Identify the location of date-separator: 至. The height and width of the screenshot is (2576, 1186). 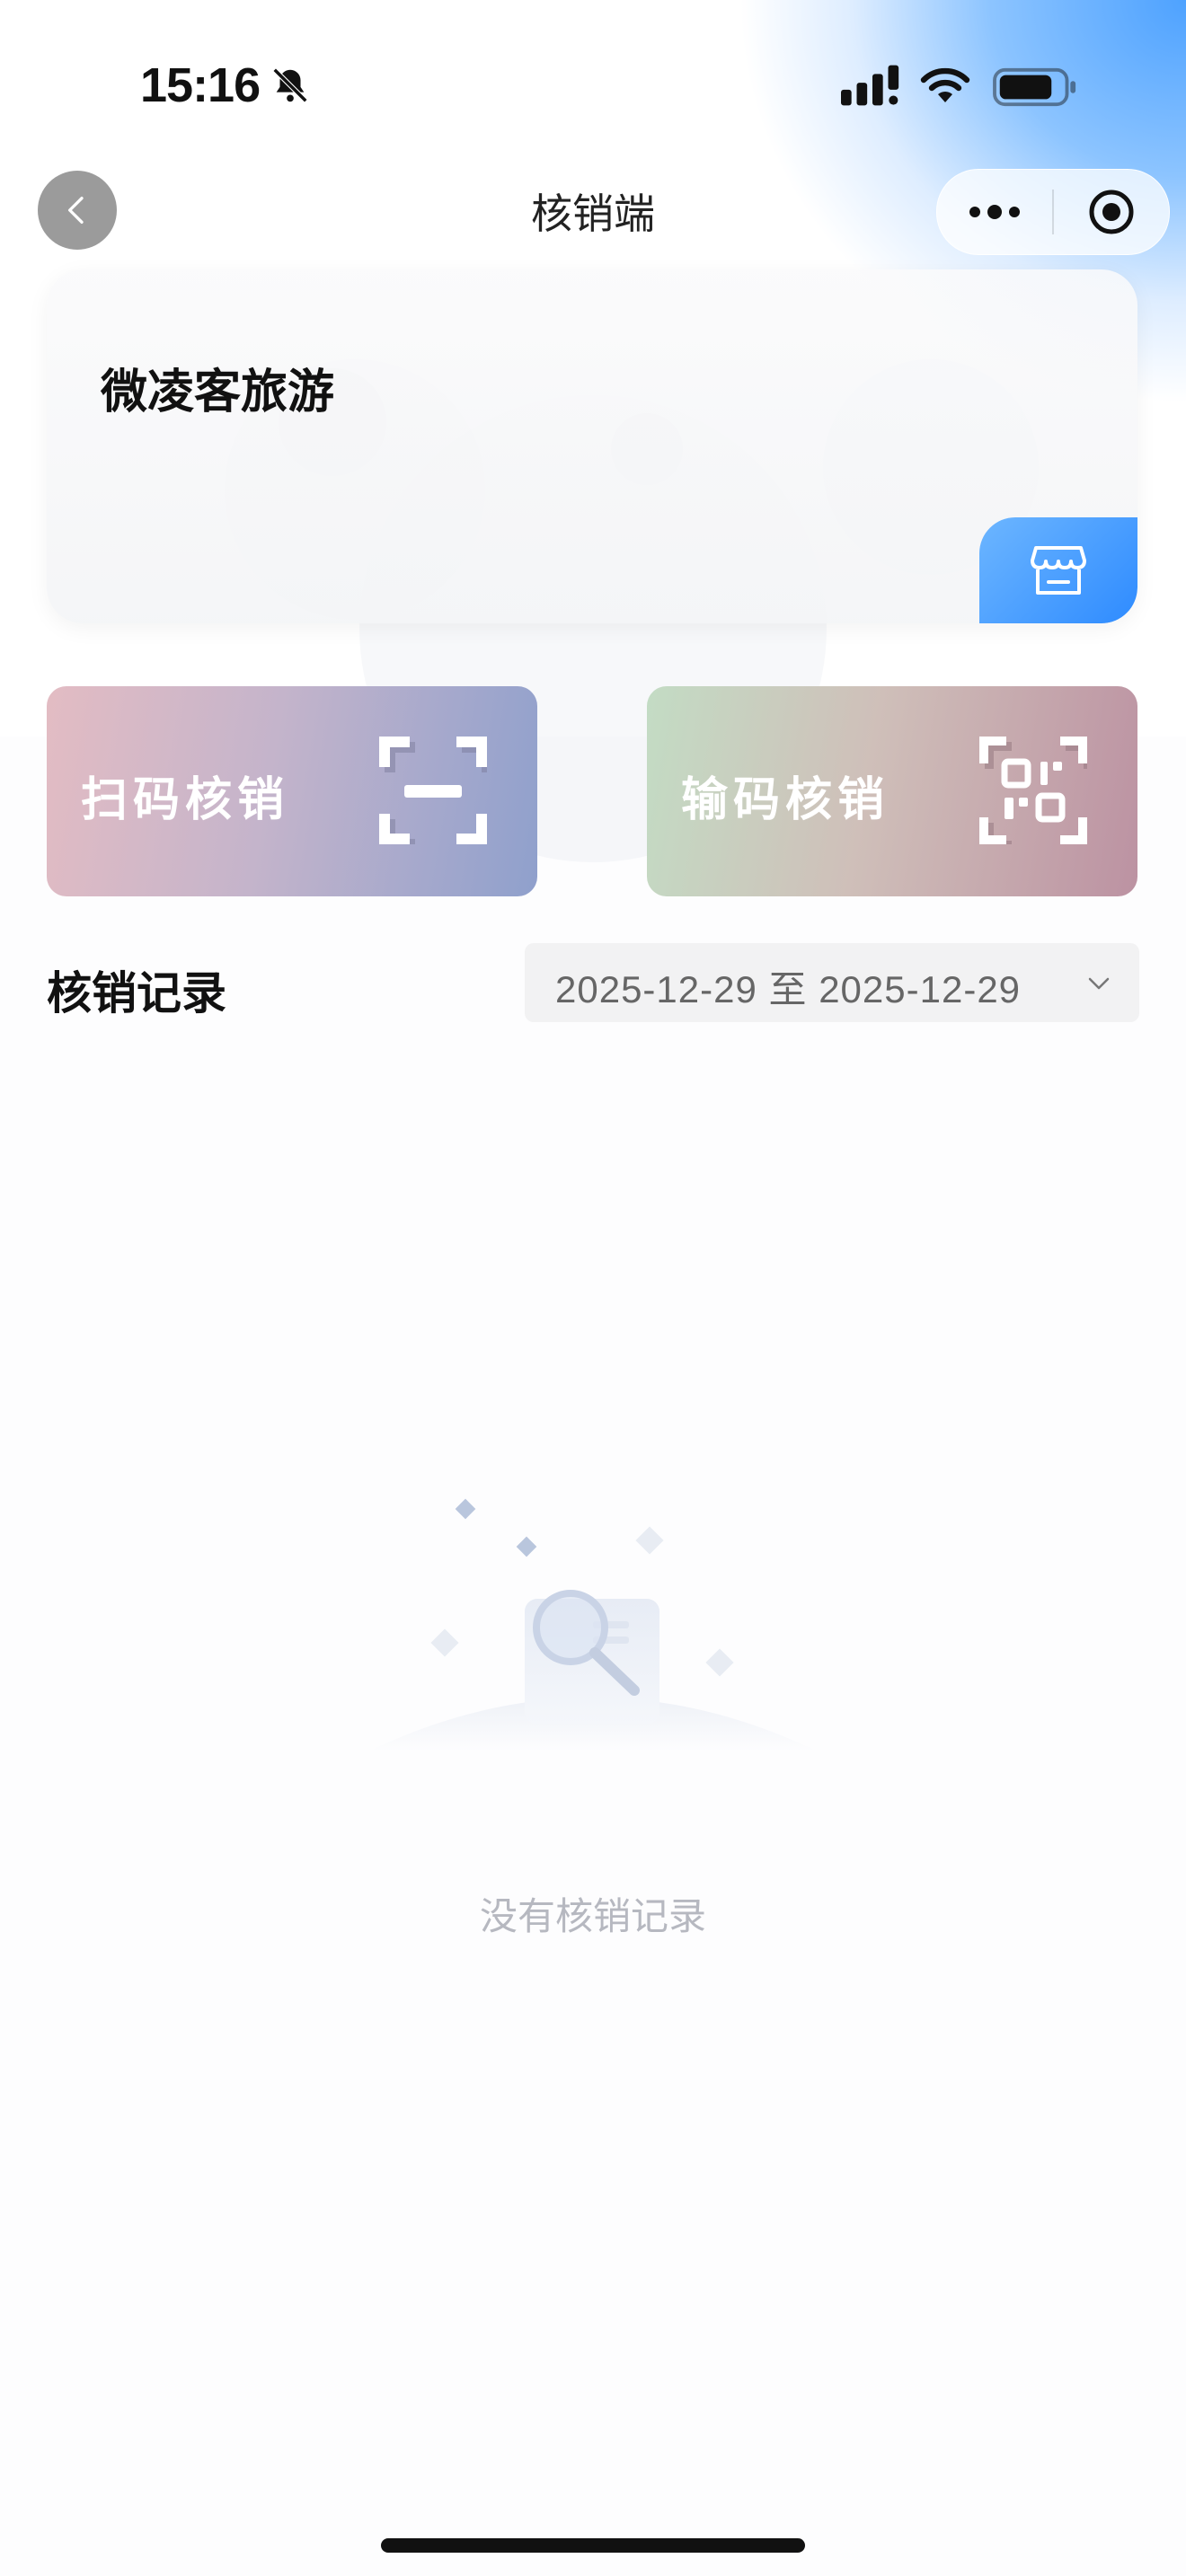
(788, 989).